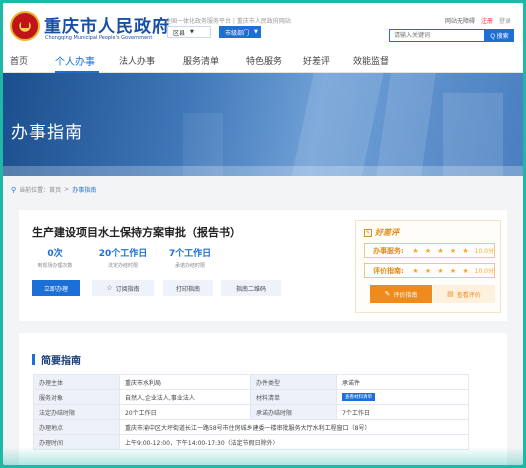 The image size is (526, 468). What do you see at coordinates (201, 60) in the screenshot?
I see `nav-item-service-list: 服务清单` at bounding box center [201, 60].